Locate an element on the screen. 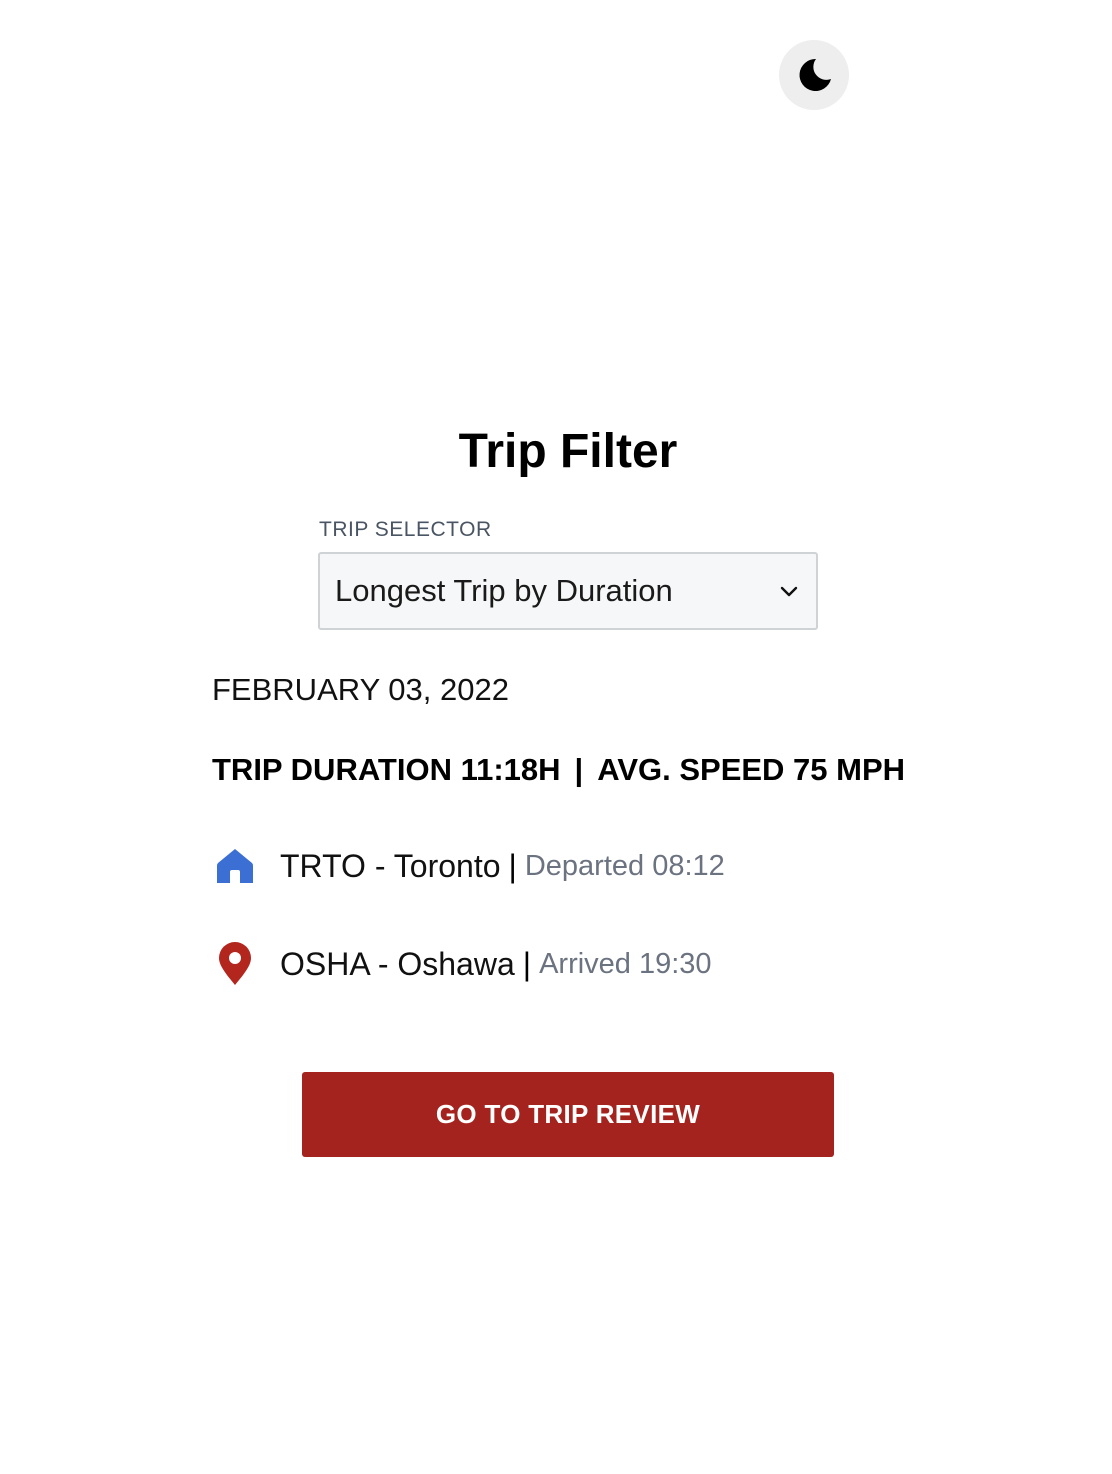  trip-date: FEBRUARY 03, 2022 is located at coordinates (360, 689).